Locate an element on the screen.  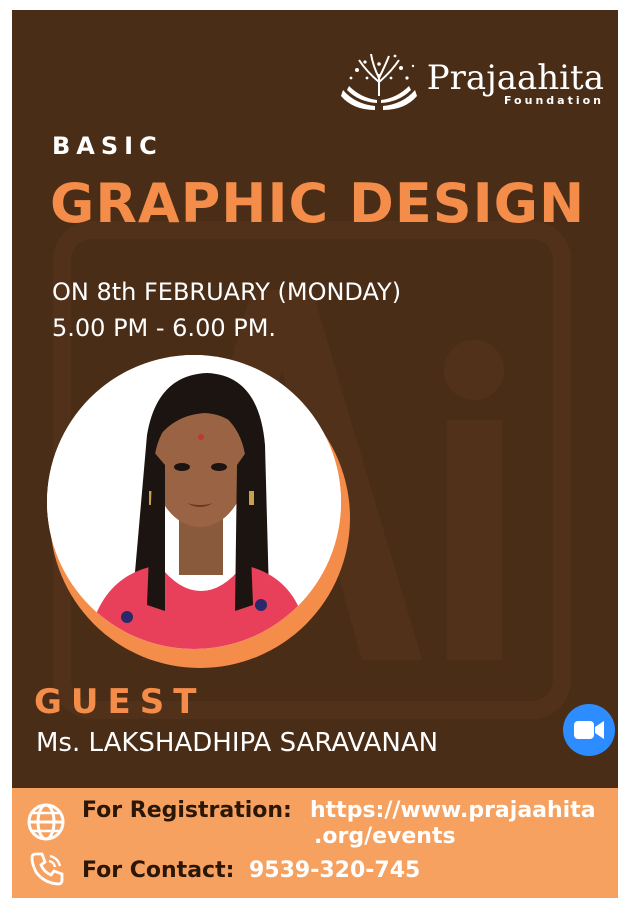
phone-icon is located at coordinates (47, 869).